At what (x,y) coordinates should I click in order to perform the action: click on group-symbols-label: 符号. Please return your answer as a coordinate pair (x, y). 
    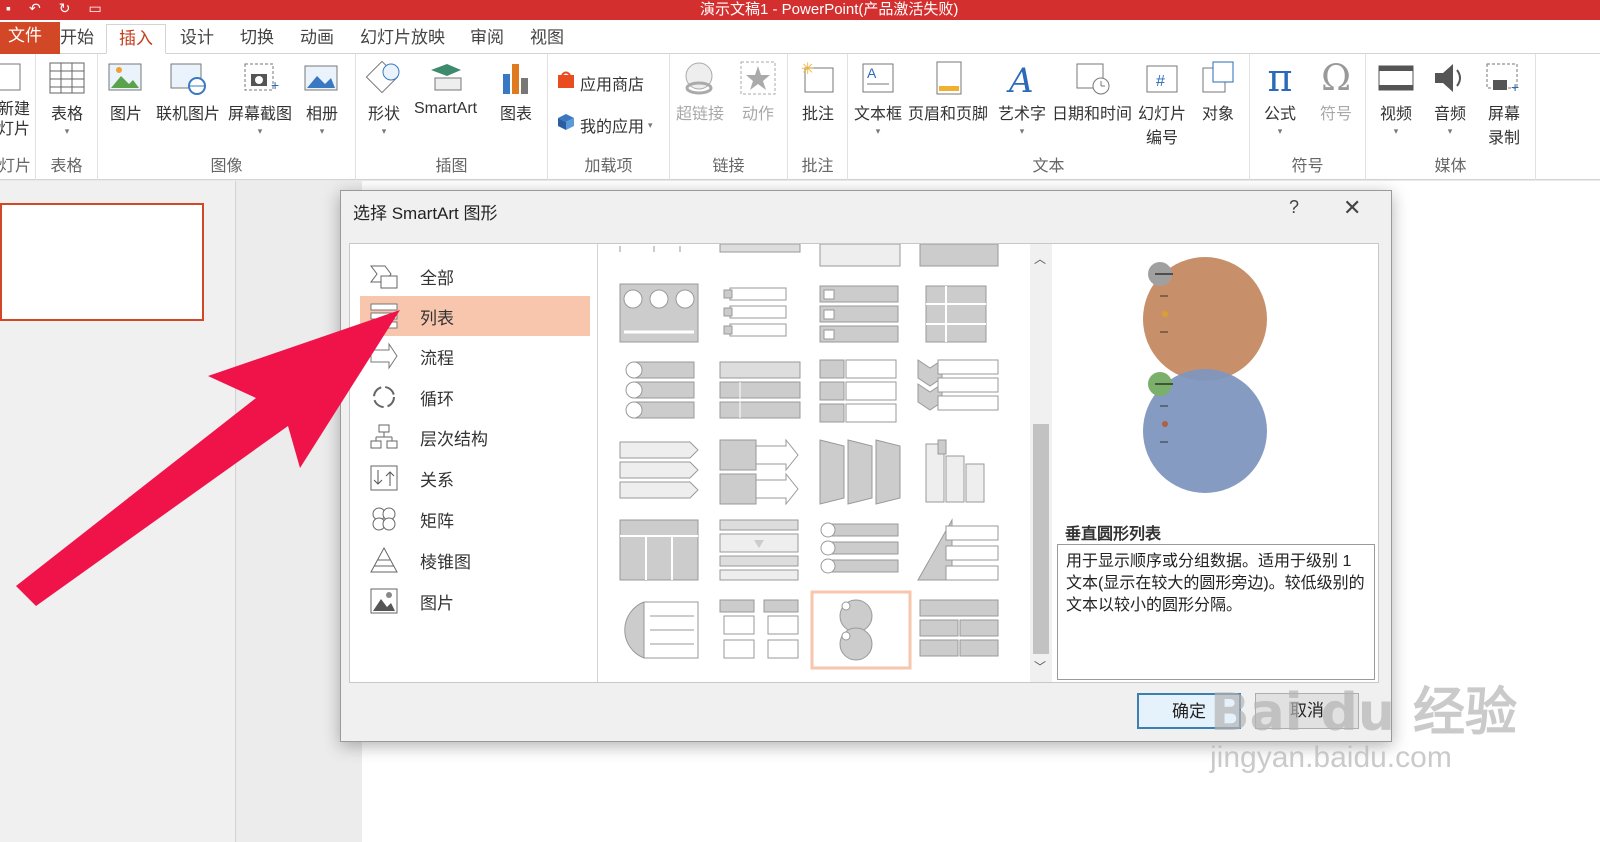
    Looking at the image, I should click on (1307, 166).